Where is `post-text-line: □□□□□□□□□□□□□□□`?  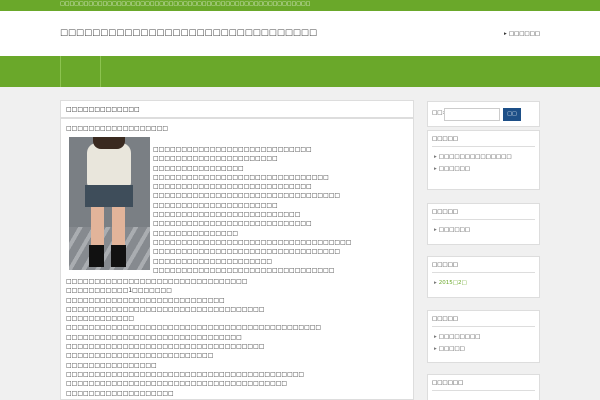
post-text-line: □□□□□□□□□□□□□□□ is located at coordinates (196, 233).